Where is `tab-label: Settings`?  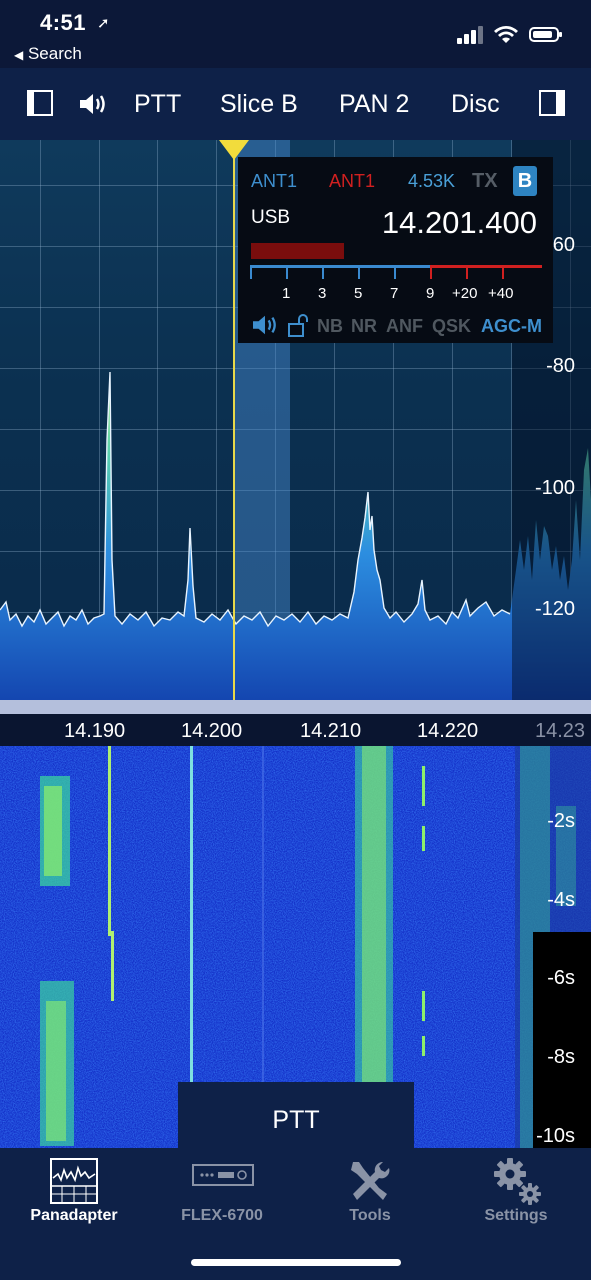 tab-label: Settings is located at coordinates (516, 1215).